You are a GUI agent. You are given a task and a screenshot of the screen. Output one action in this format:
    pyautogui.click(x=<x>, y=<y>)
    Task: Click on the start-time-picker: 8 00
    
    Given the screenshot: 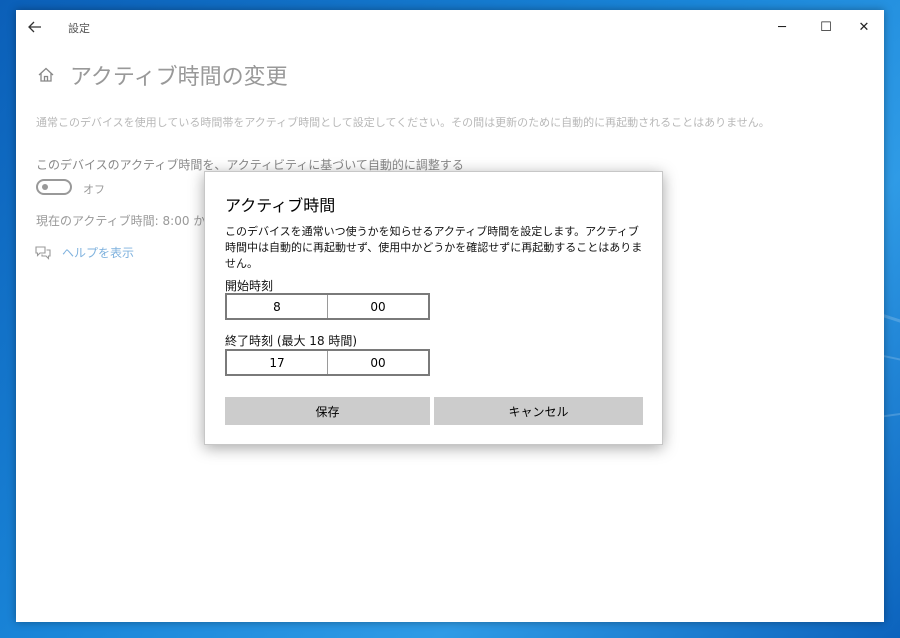 What is the action you would take?
    pyautogui.click(x=327, y=306)
    